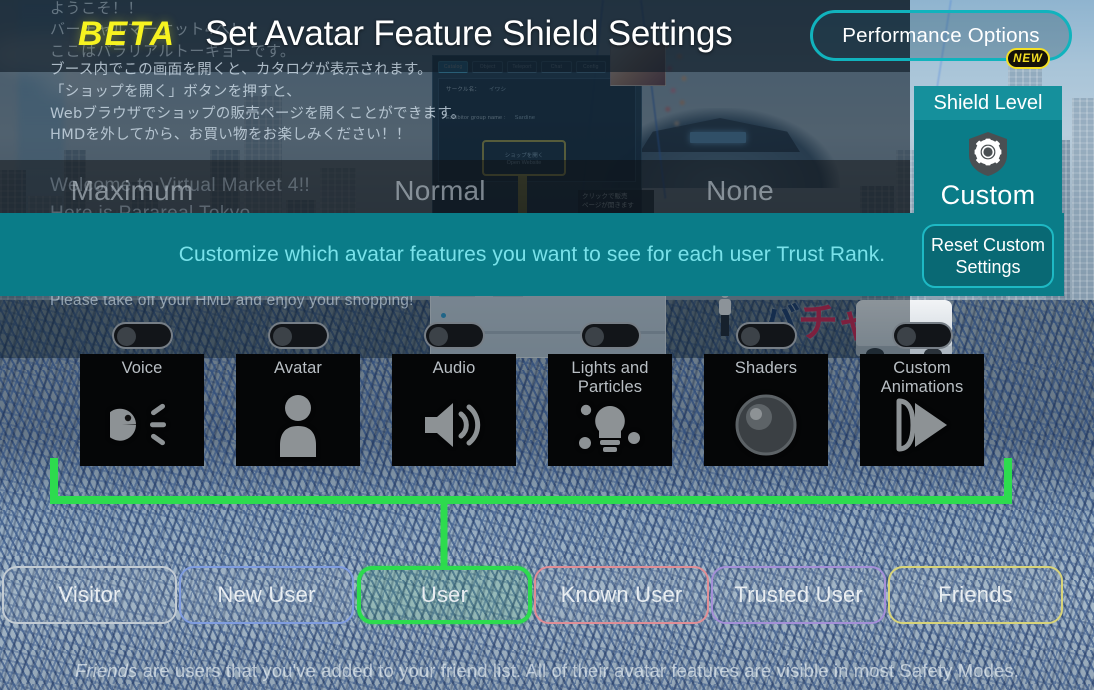 Image resolution: width=1094 pixels, height=690 pixels. Describe the element at coordinates (142, 335) in the screenshot. I see `feature-toggle-voice` at that location.